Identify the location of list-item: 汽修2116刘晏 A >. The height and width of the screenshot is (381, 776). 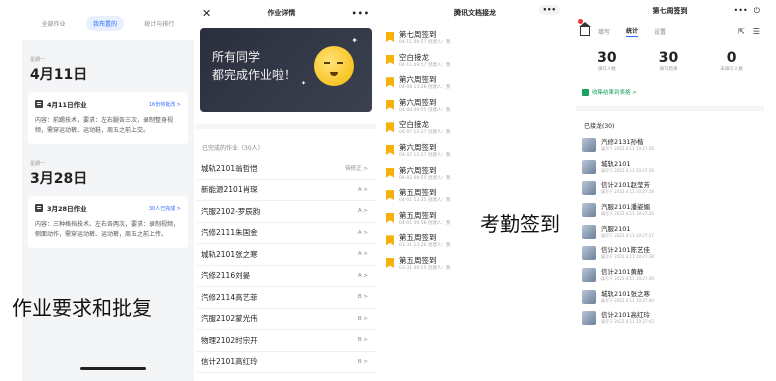
(286, 276).